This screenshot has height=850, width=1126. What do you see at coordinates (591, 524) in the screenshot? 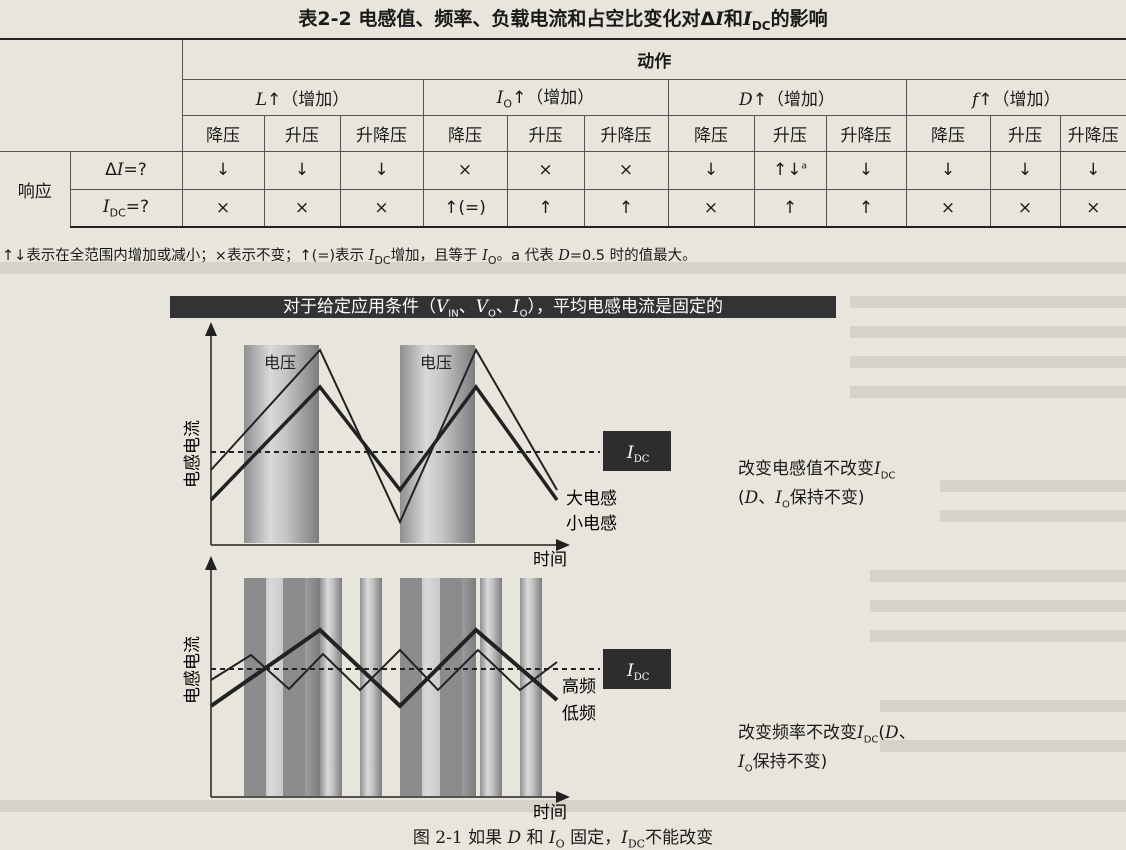
I see `small-inductor-label: 小电感` at bounding box center [591, 524].